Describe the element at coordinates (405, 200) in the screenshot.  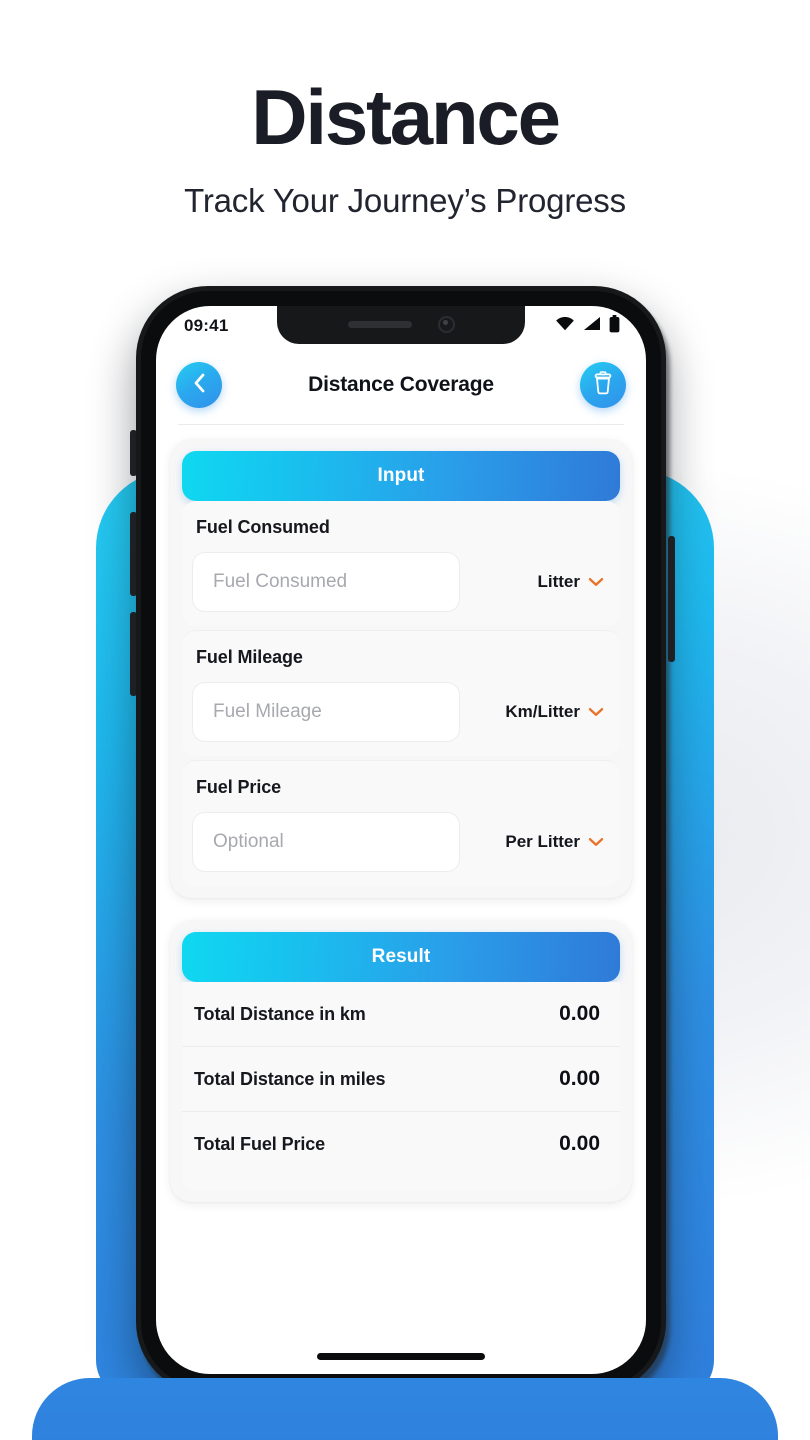
I see `promo-subtitle: Track Your Journey’s Progress` at that location.